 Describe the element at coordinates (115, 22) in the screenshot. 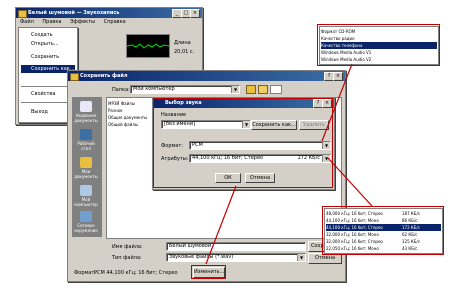

I see `menu-help: Справка` at that location.